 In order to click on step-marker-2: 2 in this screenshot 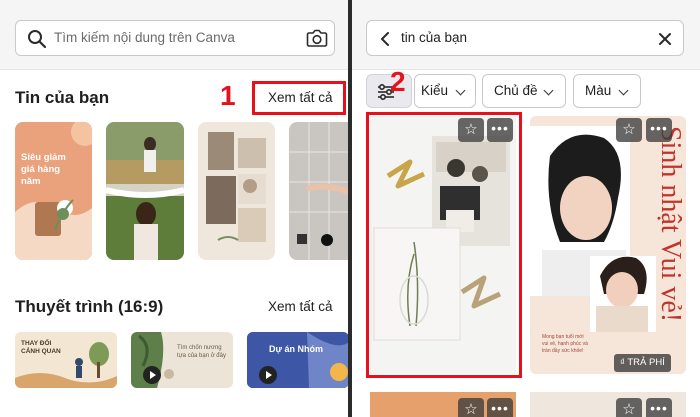, I will do `click(398, 81)`.